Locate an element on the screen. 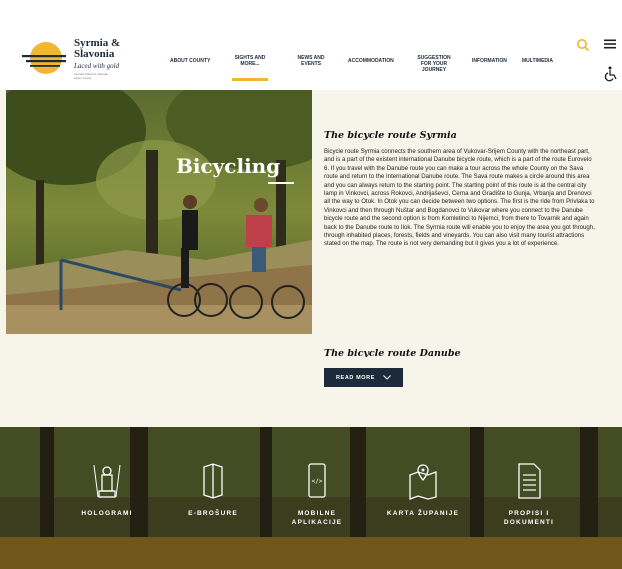 The width and height of the screenshot is (622, 569). mobile-app-icon: </> is located at coordinates (317, 480).